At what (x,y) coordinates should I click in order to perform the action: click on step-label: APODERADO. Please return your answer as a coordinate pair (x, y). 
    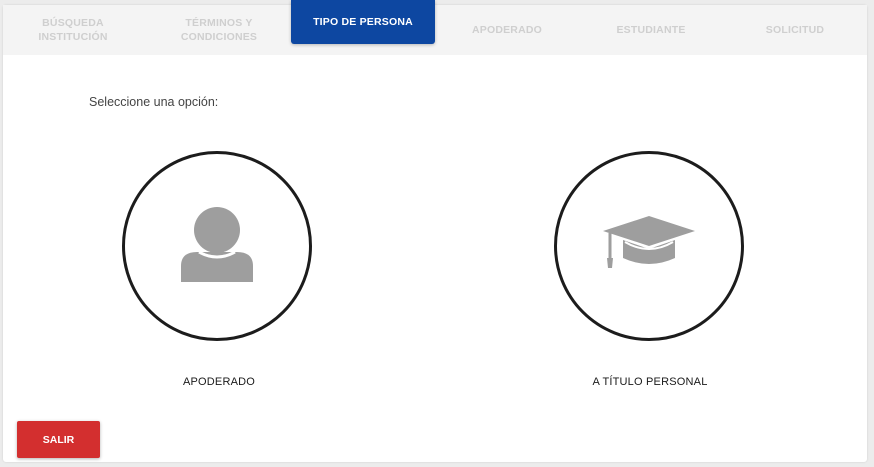
    Looking at the image, I should click on (507, 30).